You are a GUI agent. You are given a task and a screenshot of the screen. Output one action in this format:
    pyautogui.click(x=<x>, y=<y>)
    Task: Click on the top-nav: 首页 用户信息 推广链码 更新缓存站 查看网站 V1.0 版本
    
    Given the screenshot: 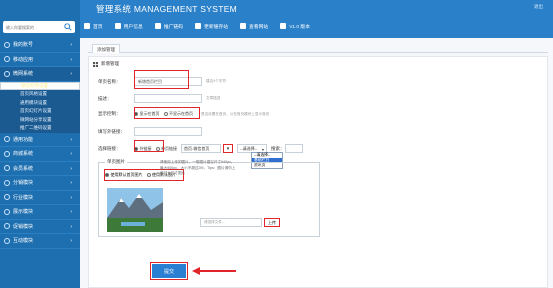 What is the action you would take?
    pyautogui.click(x=316, y=26)
    